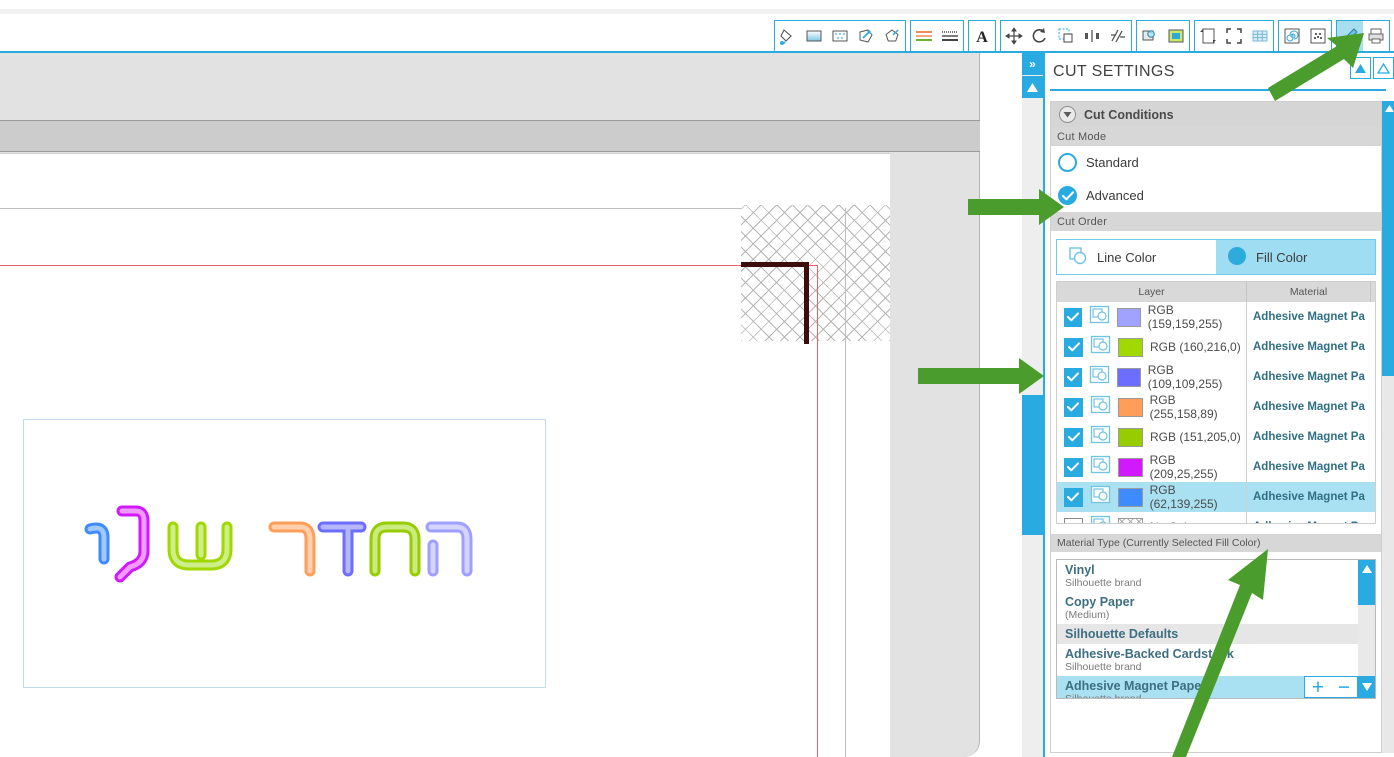 The image size is (1394, 757). What do you see at coordinates (278, 544) in the screenshot?
I see `artwork-letters` at bounding box center [278, 544].